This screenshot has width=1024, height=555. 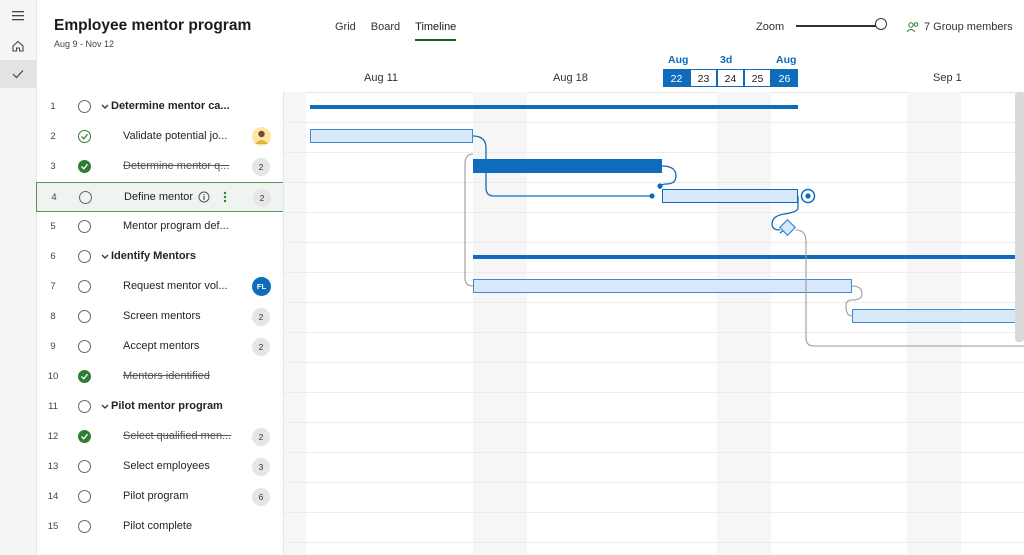 What do you see at coordinates (968, 27) in the screenshot?
I see `group-members-label: 7 Group members` at bounding box center [968, 27].